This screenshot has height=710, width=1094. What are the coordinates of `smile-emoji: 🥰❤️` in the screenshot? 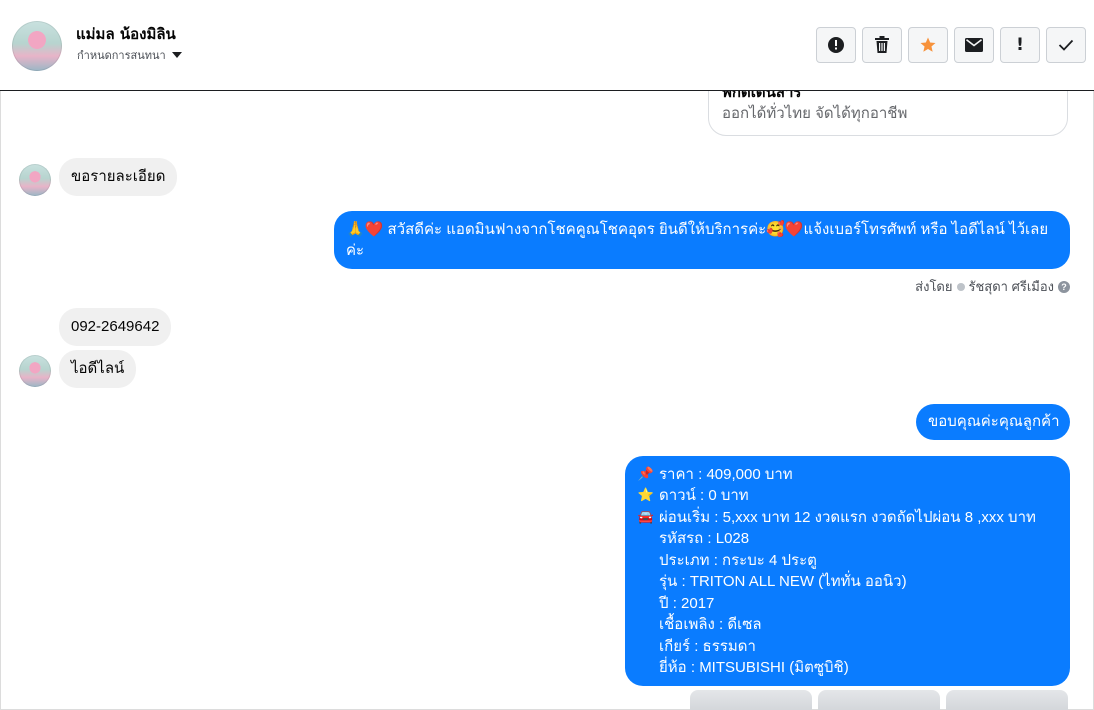 It's located at (785, 229).